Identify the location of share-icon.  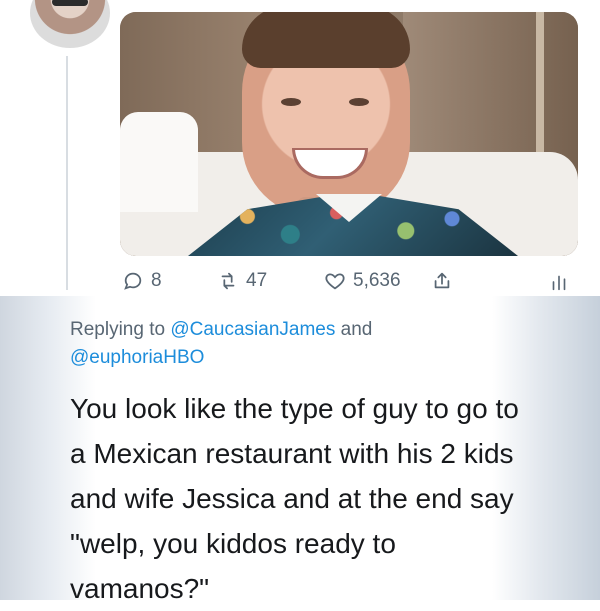
(442, 280).